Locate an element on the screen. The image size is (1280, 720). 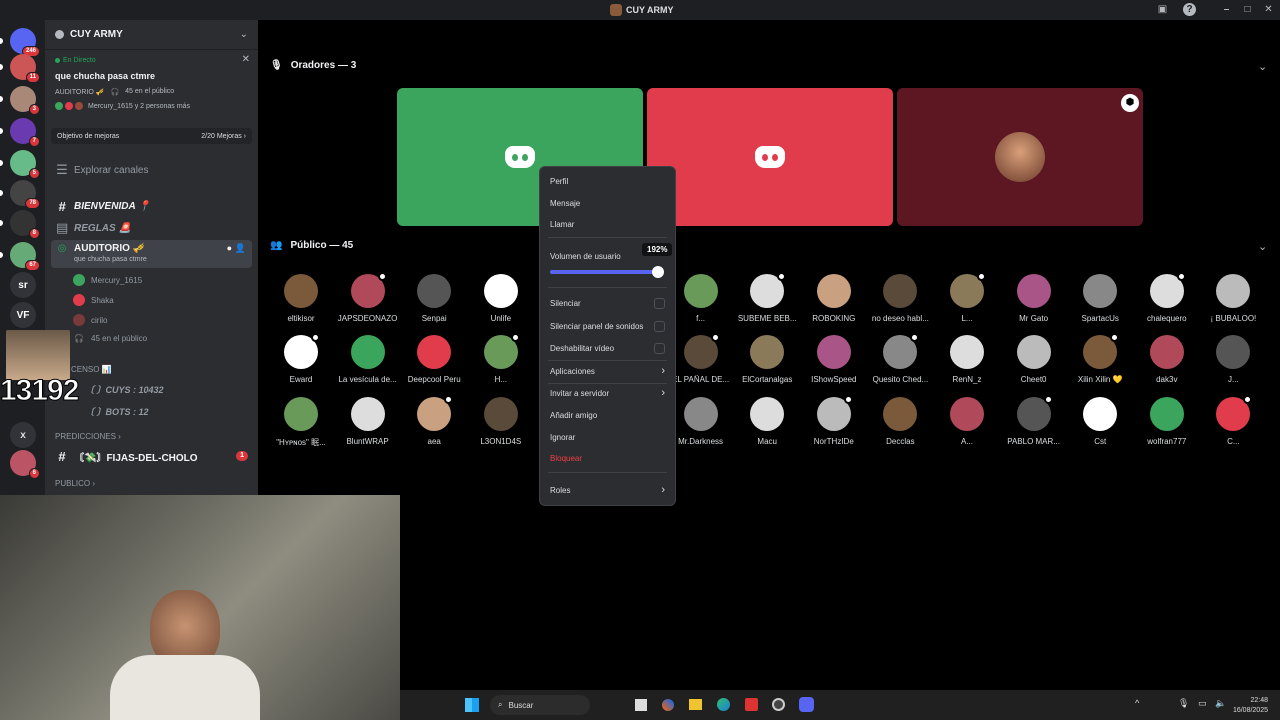
menu-item-invitar: Invitar a servidor › is located at coordinates (607, 393).